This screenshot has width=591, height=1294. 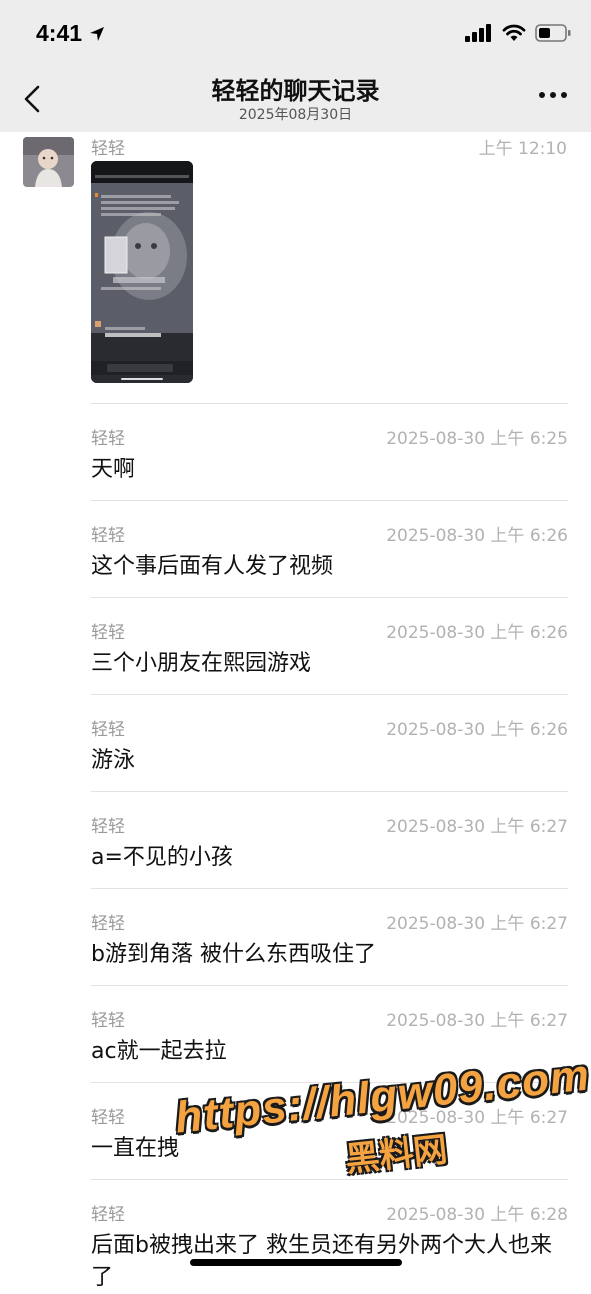 I want to click on chat-message: 轻轻 2025-08-30 上午 6:26 这个事后面有人发了视频, so click(x=329, y=556).